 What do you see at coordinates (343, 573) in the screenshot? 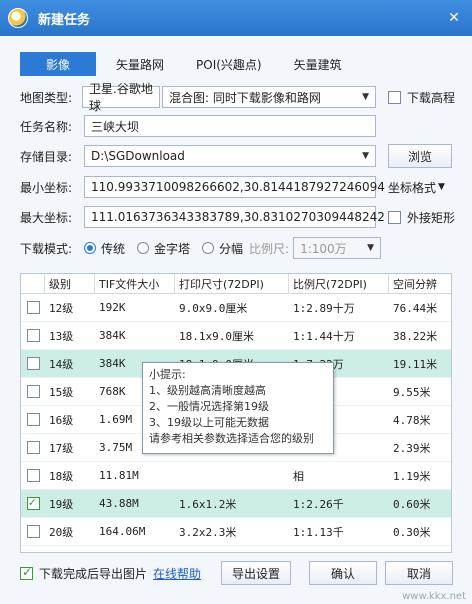
I see `ok-button: 确认` at bounding box center [343, 573].